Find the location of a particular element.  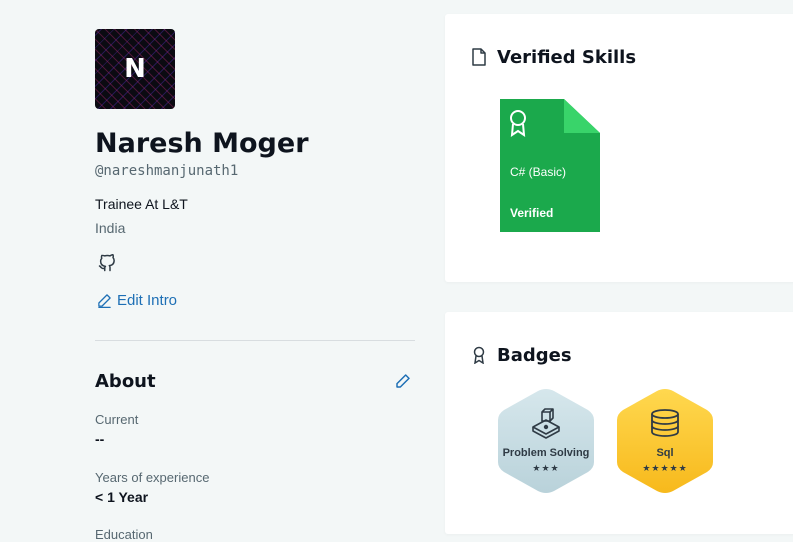

skill-name: C# (Basic) is located at coordinates (538, 172).